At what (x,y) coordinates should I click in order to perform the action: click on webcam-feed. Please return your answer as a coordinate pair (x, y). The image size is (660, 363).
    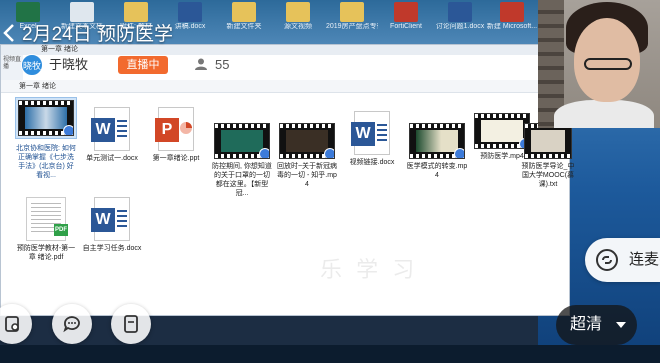
    Looking at the image, I should click on (599, 64).